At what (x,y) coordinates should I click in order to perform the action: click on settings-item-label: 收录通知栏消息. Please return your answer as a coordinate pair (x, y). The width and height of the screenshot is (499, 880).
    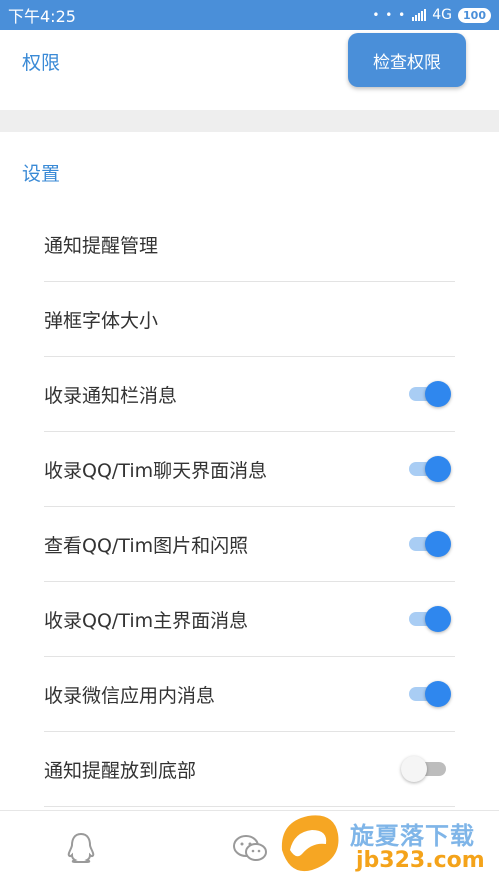
    Looking at the image, I should click on (111, 396).